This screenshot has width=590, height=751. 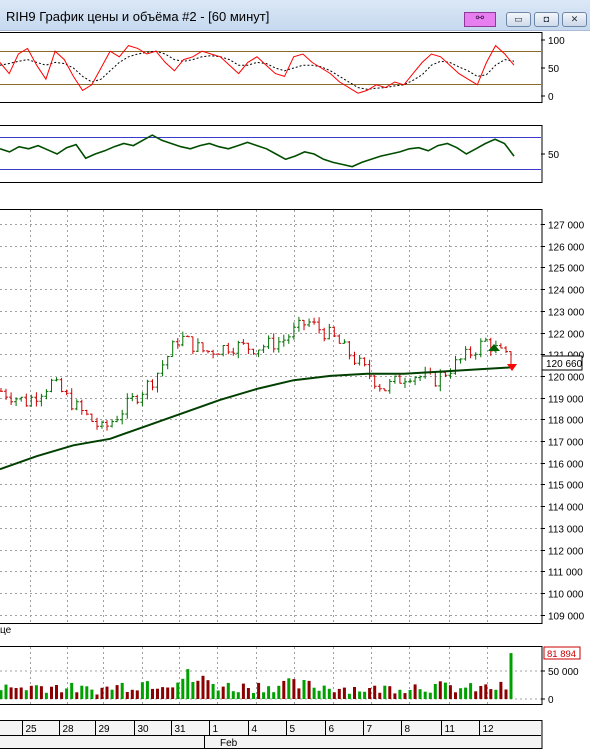 I want to click on price-tick-label: 120 000, so click(x=566, y=378).